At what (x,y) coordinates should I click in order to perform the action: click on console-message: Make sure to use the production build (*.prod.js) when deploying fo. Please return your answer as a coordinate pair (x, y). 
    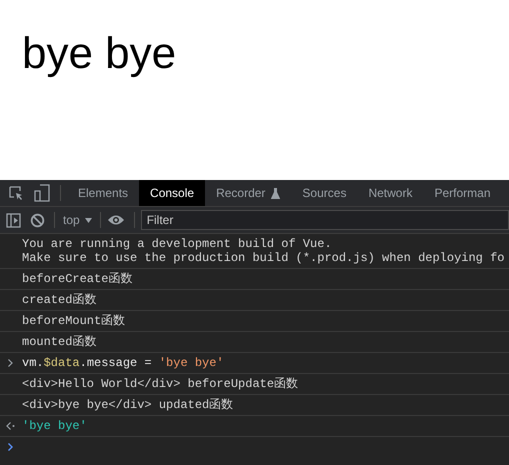
    Looking at the image, I should click on (263, 258).